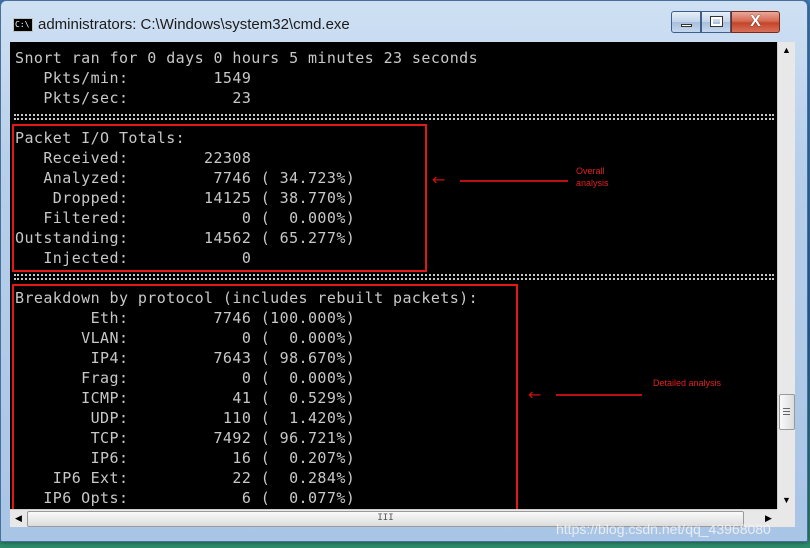 This screenshot has height=548, width=810. What do you see at coordinates (18, 518) in the screenshot?
I see `scroll-left-arrow-icon: ◀` at bounding box center [18, 518].